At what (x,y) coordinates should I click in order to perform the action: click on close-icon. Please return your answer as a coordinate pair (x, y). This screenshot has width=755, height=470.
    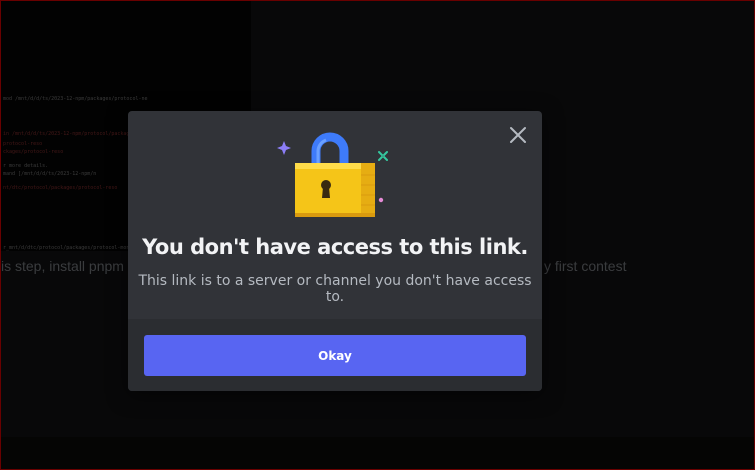
    Looking at the image, I should click on (518, 135).